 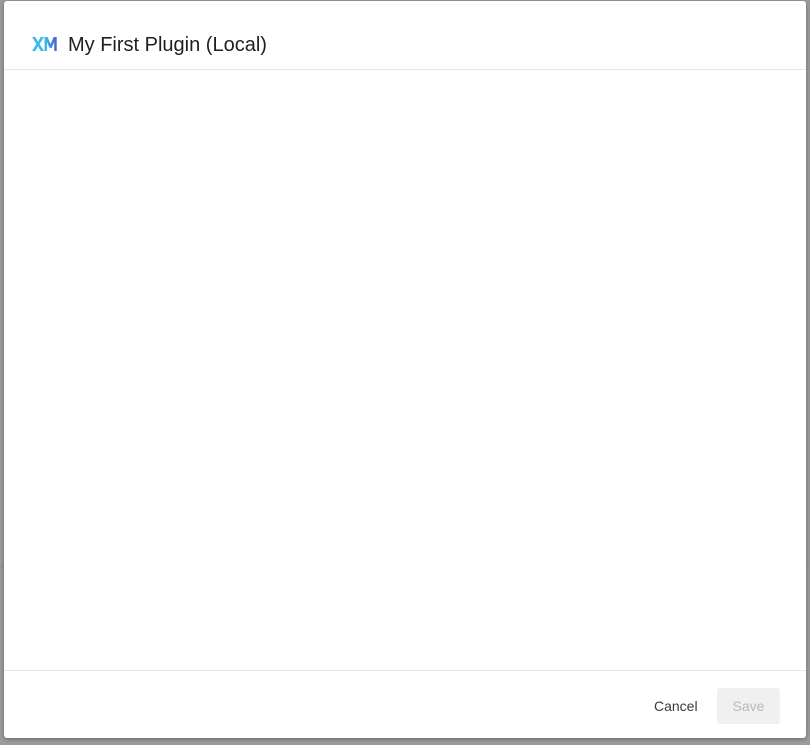 What do you see at coordinates (44, 44) in the screenshot?
I see `xm-logo-icon` at bounding box center [44, 44].